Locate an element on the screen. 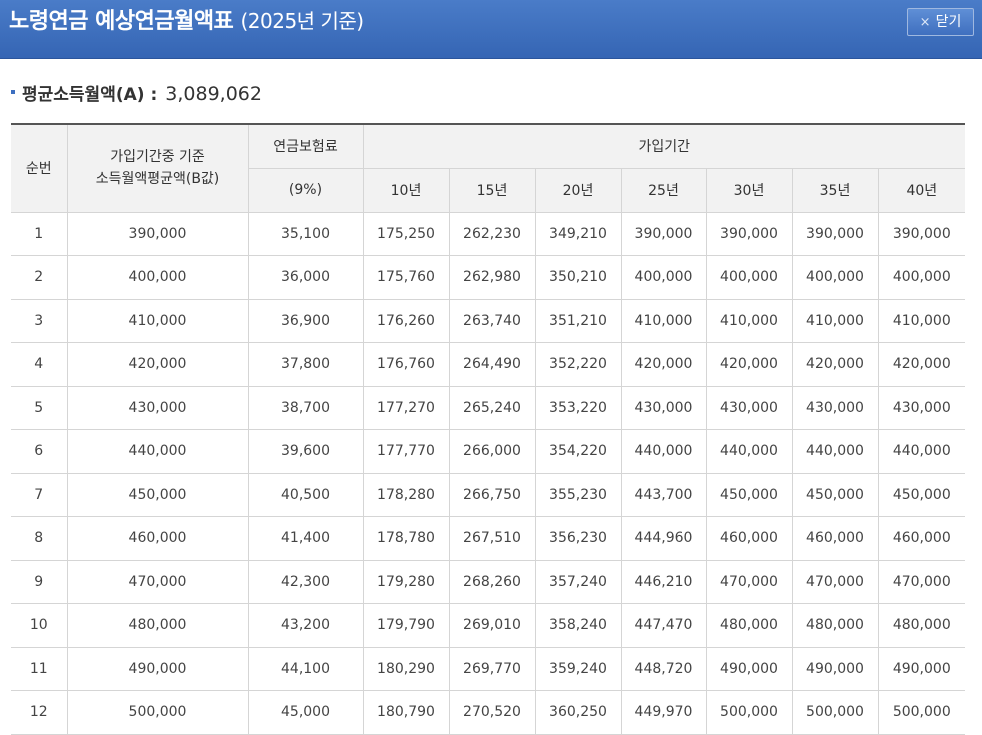 The width and height of the screenshot is (982, 735). table-cell: 178,780 is located at coordinates (406, 538).